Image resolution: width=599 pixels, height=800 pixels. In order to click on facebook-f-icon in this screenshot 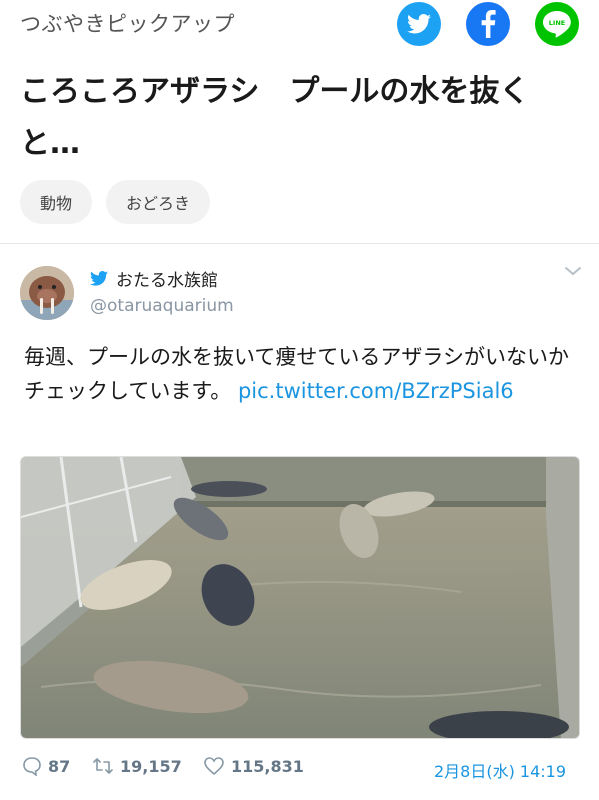, I will do `click(488, 24)`.